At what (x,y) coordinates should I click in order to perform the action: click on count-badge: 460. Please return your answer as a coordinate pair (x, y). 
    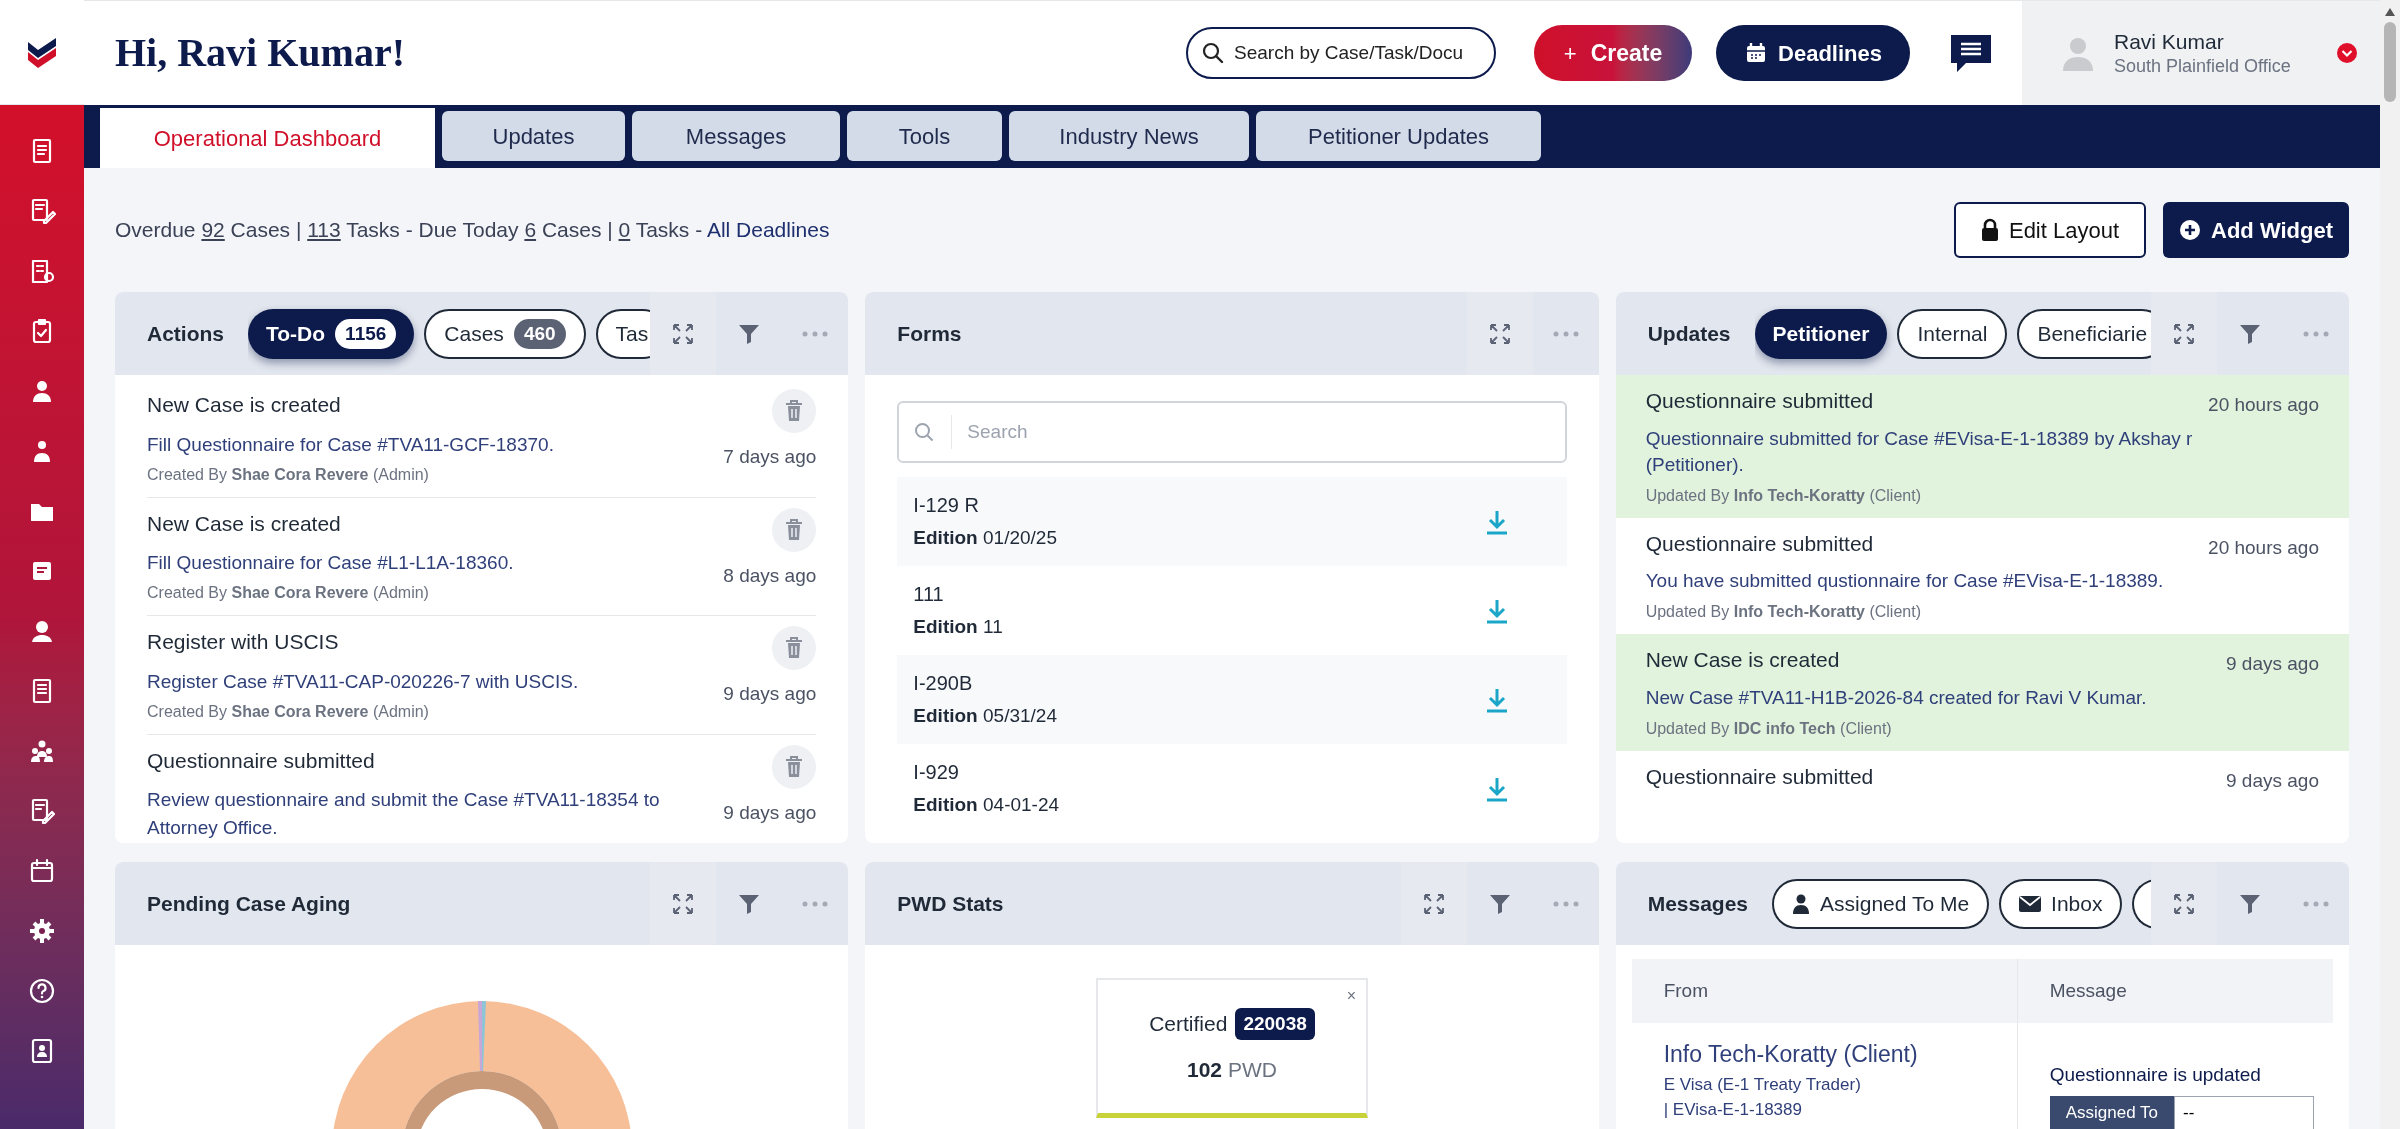
    Looking at the image, I should click on (539, 333).